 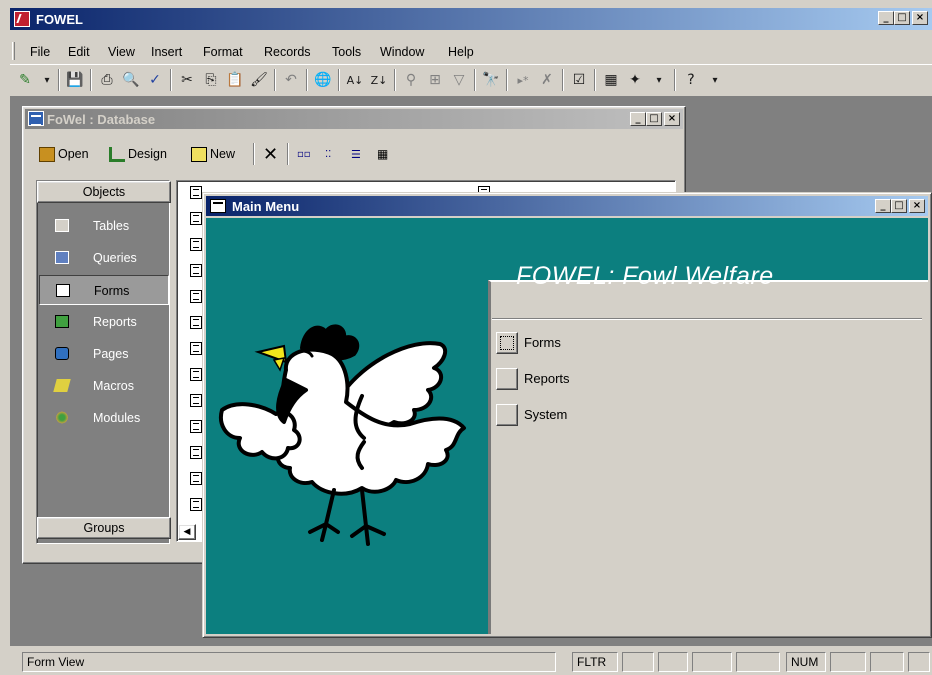 What do you see at coordinates (611, 80) in the screenshot?
I see `database-window-icon: ▦` at bounding box center [611, 80].